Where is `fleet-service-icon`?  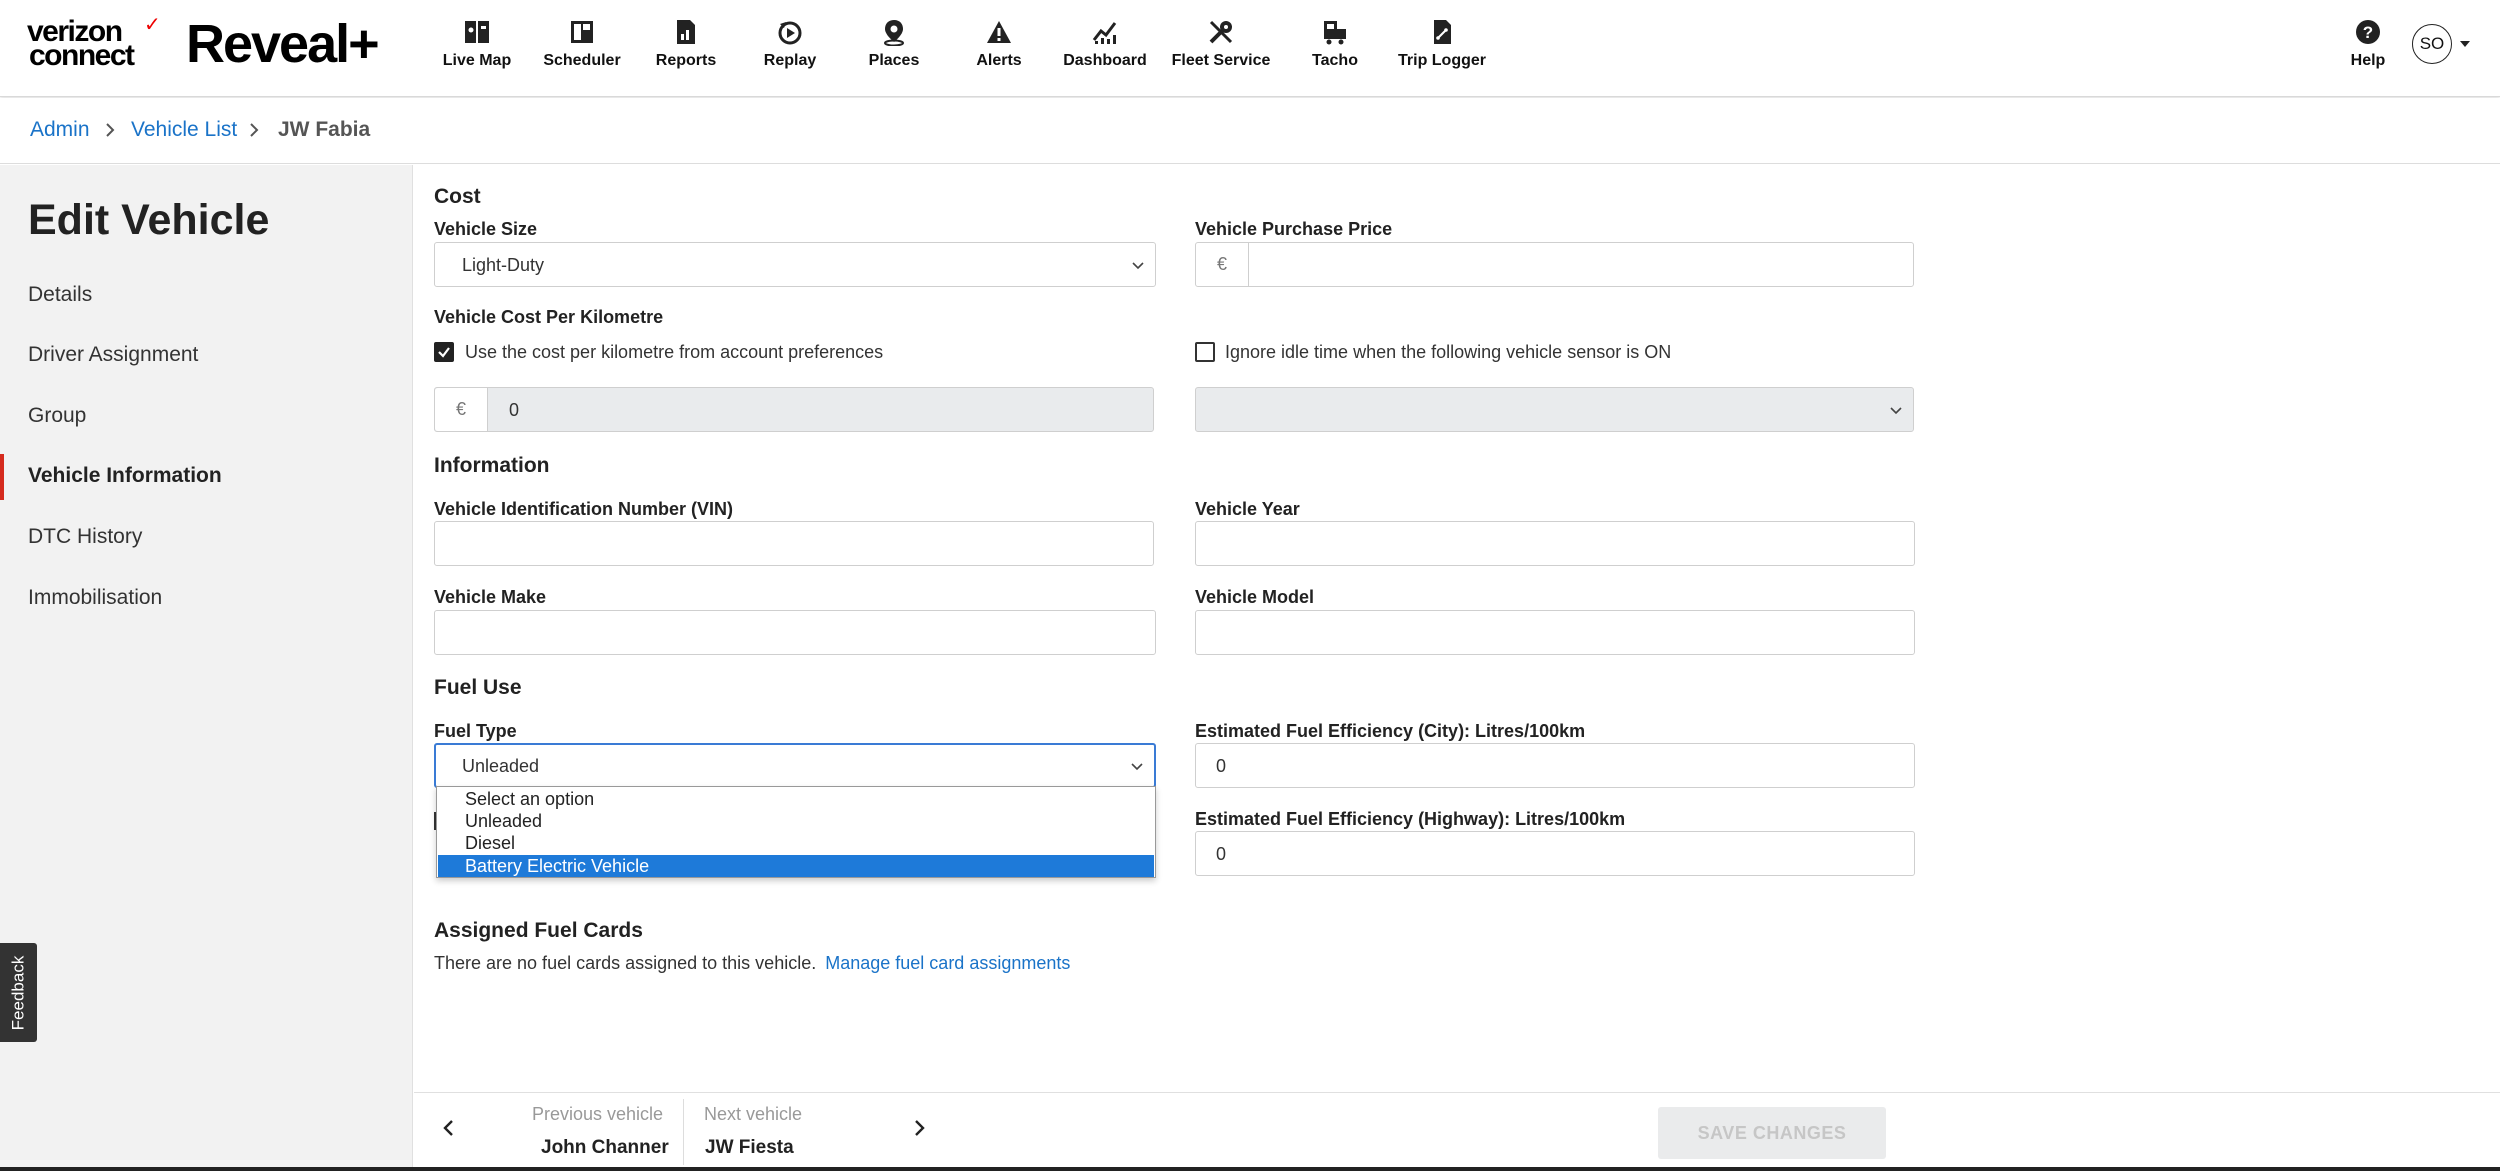
fleet-service-icon is located at coordinates (1221, 32).